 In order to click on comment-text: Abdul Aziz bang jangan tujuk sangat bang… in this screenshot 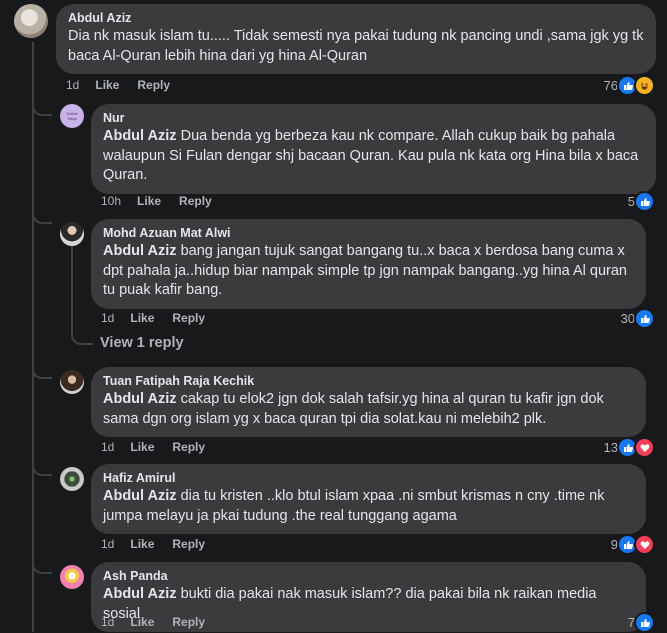, I will do `click(365, 270)`.